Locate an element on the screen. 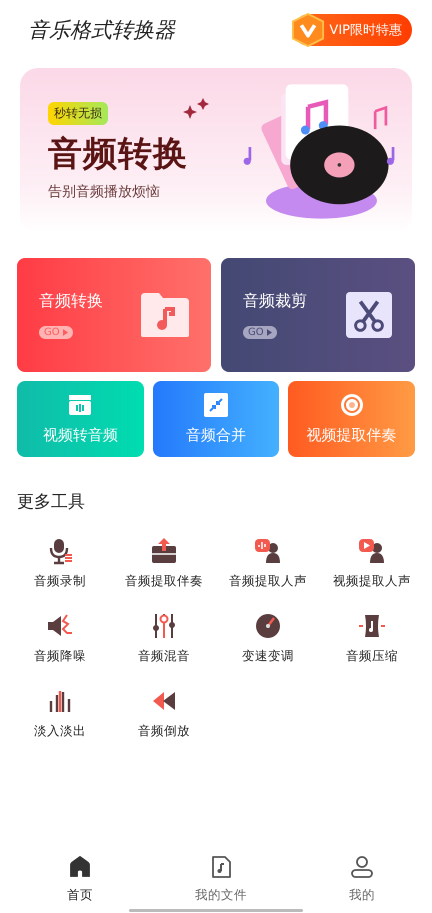  banner-subtitle: 告别音频播放烦恼 is located at coordinates (104, 191).